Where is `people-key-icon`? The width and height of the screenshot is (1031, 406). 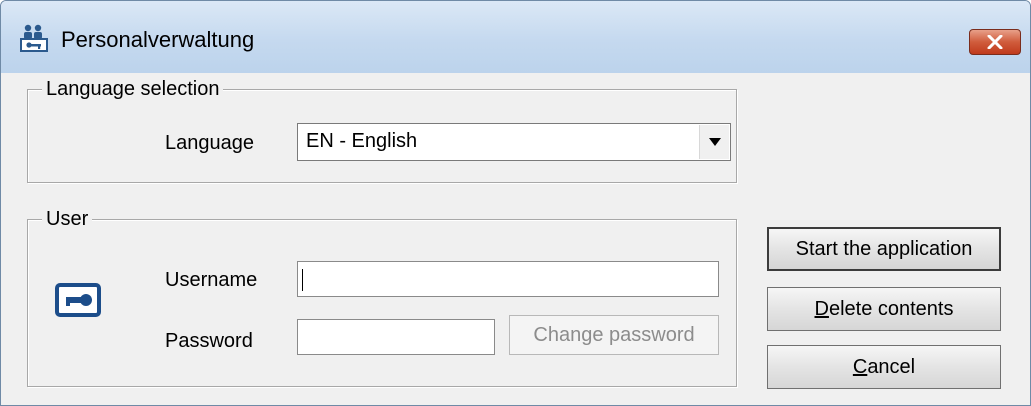
people-key-icon is located at coordinates (34, 38).